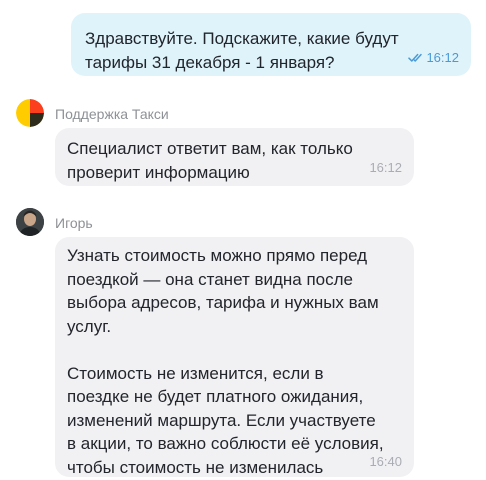  I want to click on igor-message-time: 16:40, so click(385, 461).